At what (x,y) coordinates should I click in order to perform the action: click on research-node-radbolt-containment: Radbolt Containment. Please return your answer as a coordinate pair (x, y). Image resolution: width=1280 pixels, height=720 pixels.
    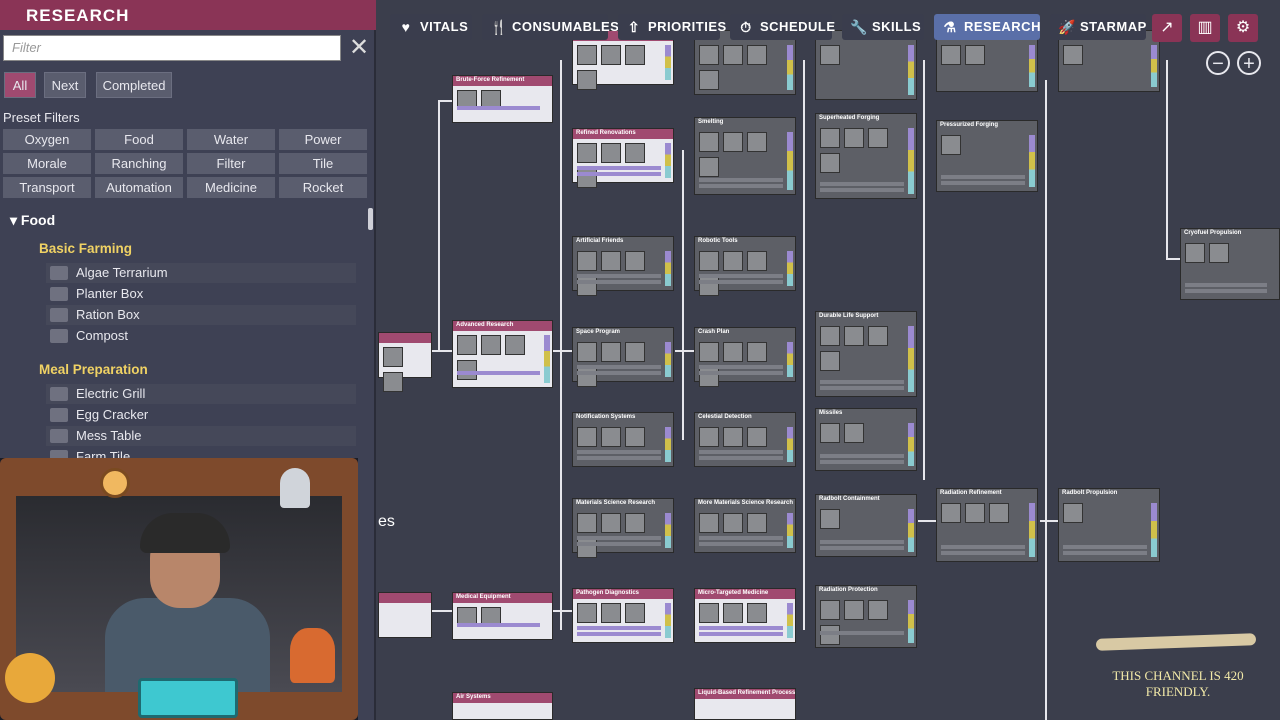
    Looking at the image, I should click on (866, 525).